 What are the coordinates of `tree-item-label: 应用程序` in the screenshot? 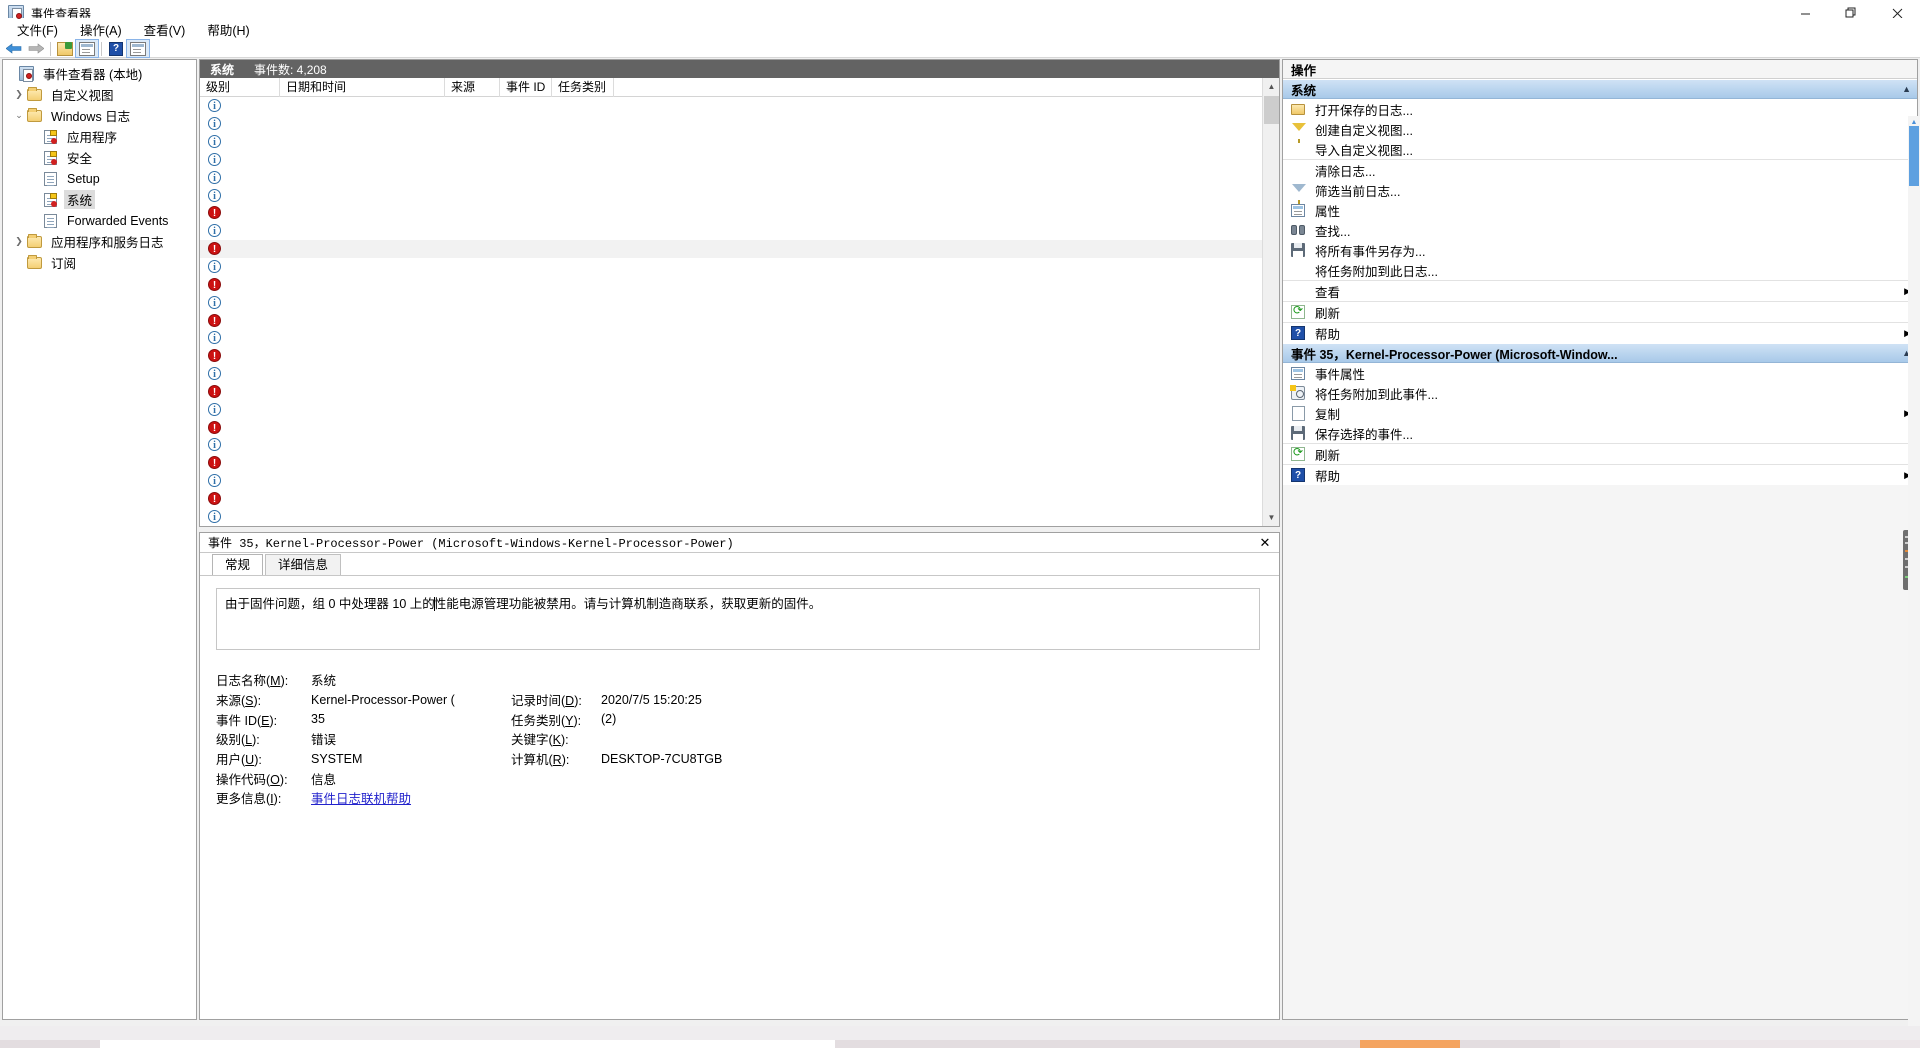 It's located at (92, 138).